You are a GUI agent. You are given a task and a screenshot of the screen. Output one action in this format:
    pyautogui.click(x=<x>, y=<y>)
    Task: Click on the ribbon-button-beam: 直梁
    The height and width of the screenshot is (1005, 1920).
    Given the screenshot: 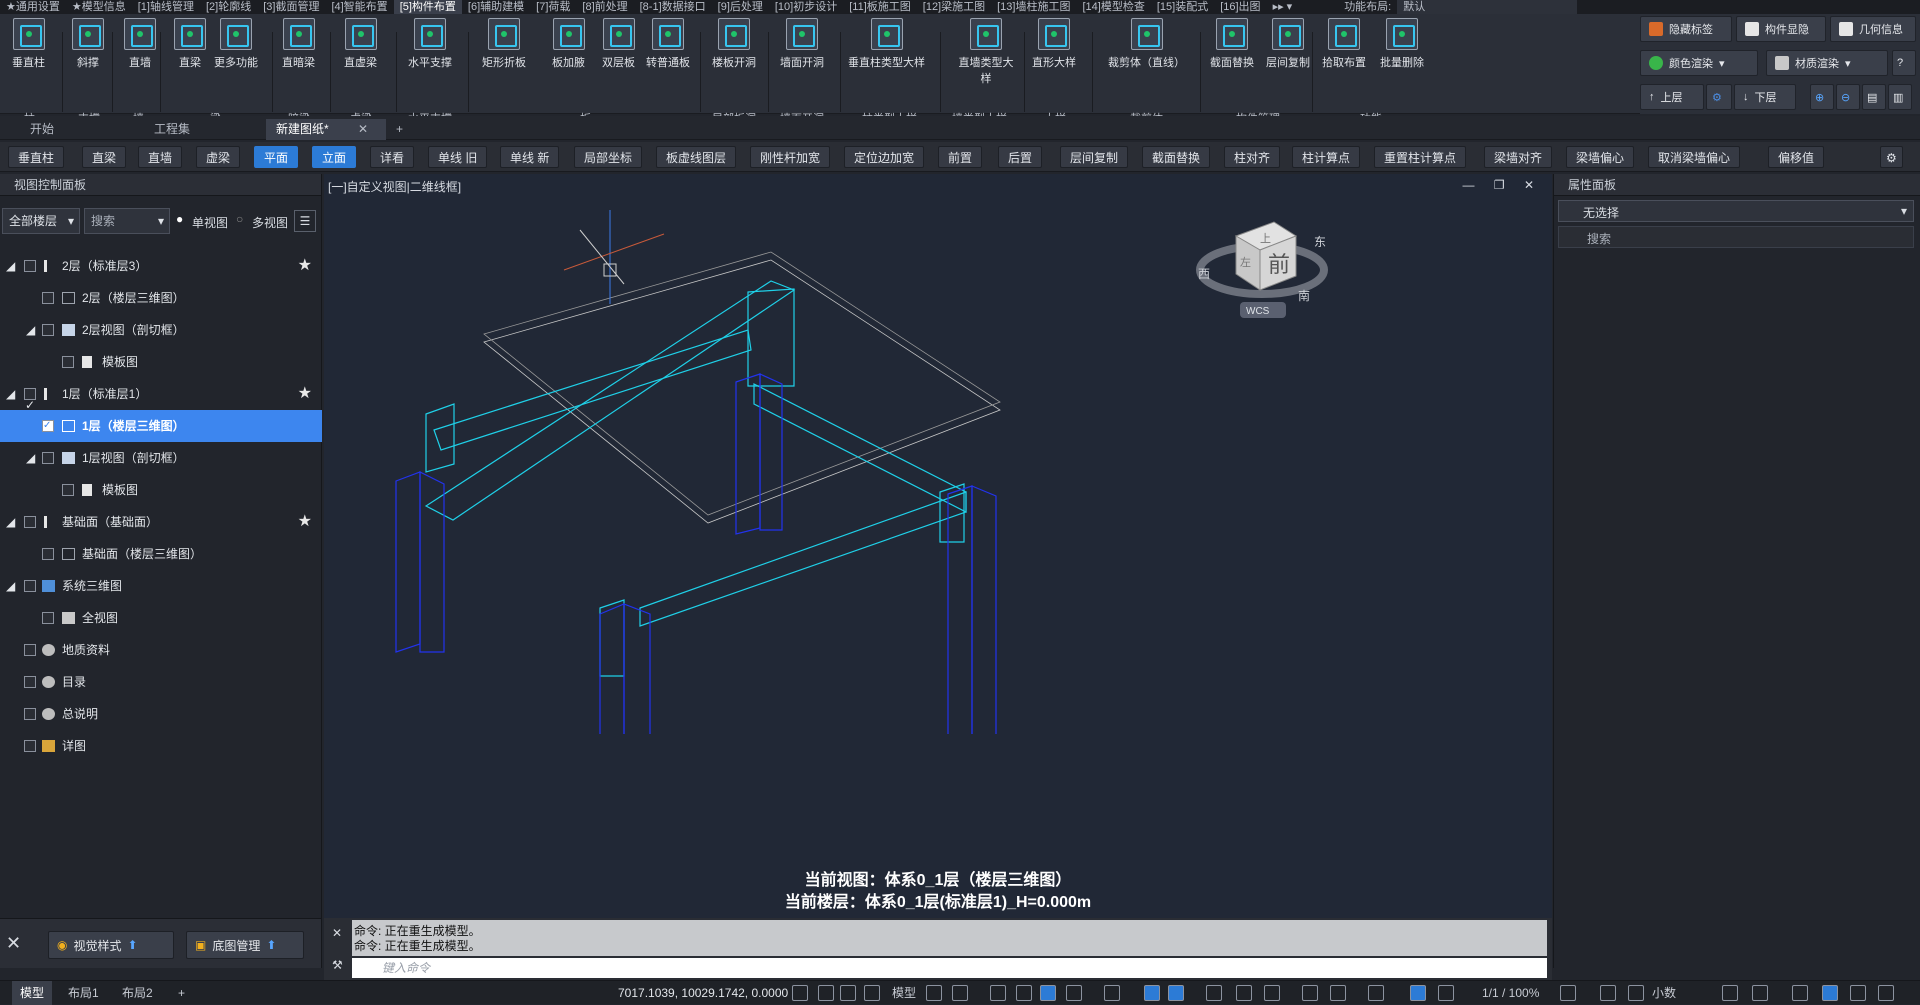 What is the action you would take?
    pyautogui.click(x=190, y=44)
    